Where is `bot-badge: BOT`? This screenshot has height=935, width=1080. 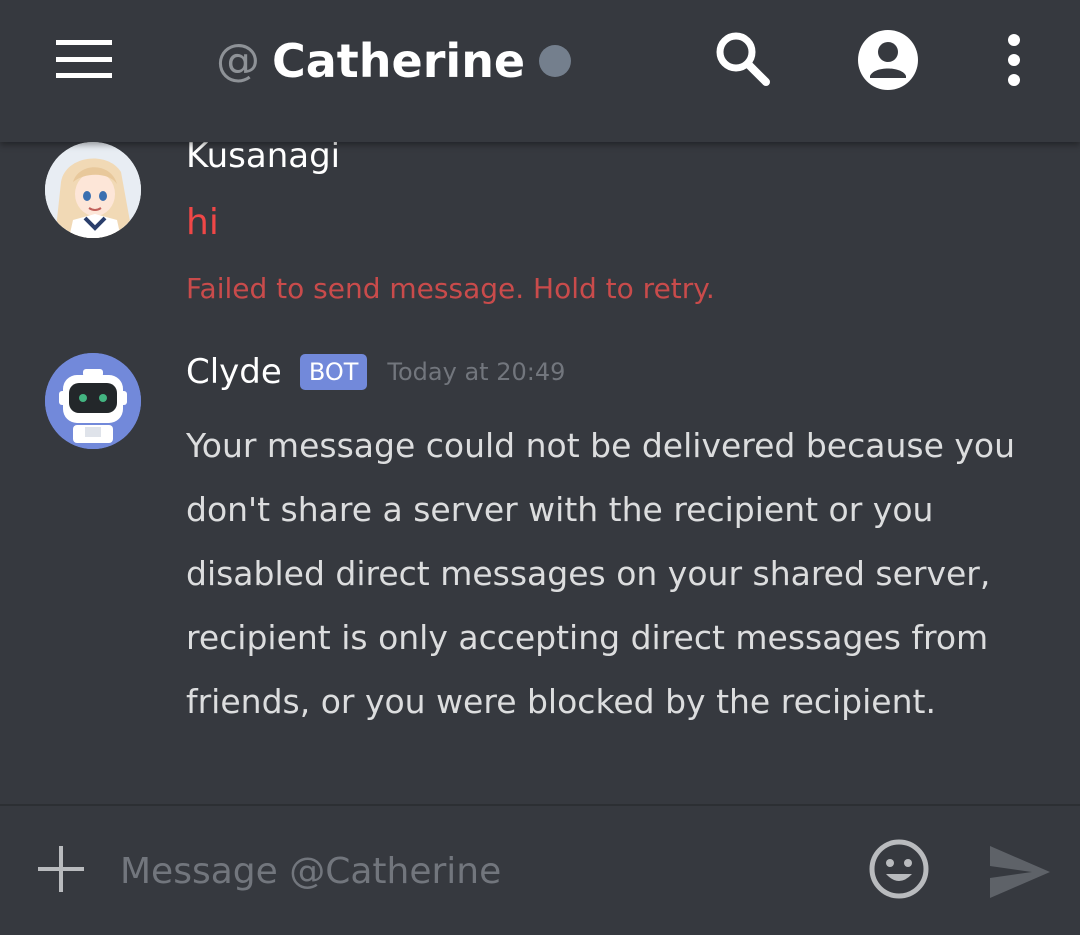 bot-badge: BOT is located at coordinates (333, 372).